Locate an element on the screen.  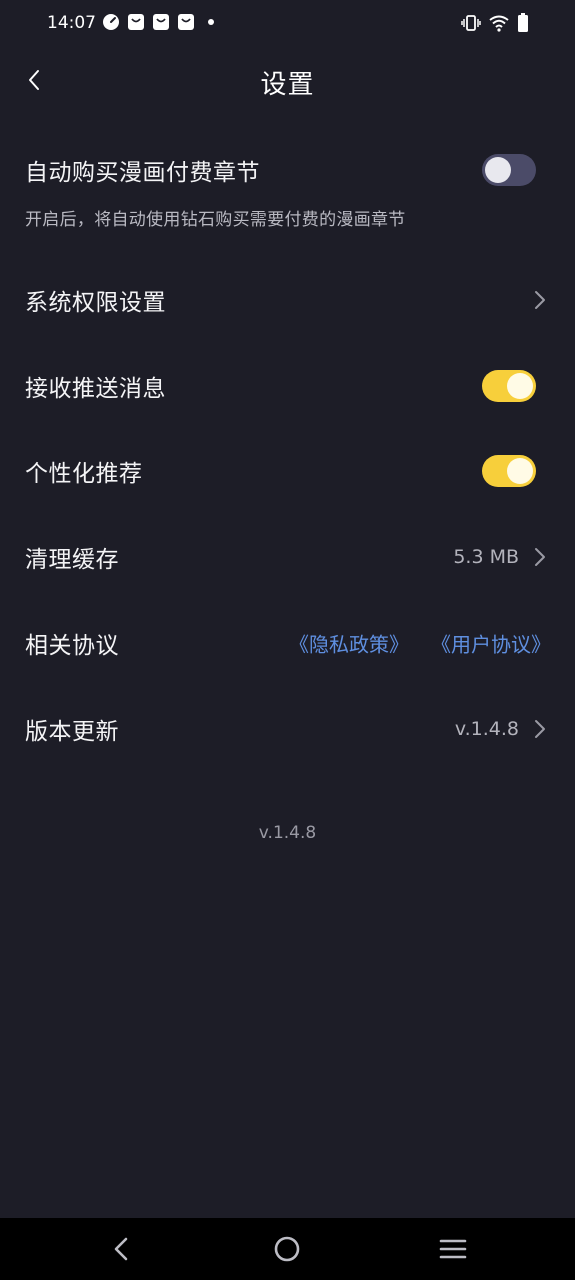
agreement-links: 《隐私政策》 《用户协议》 is located at coordinates (420, 643).